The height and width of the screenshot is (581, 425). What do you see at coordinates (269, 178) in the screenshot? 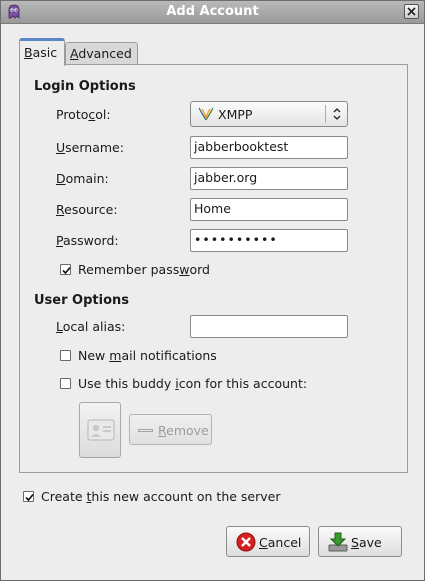
I see `domain-field: jabber.org` at bounding box center [269, 178].